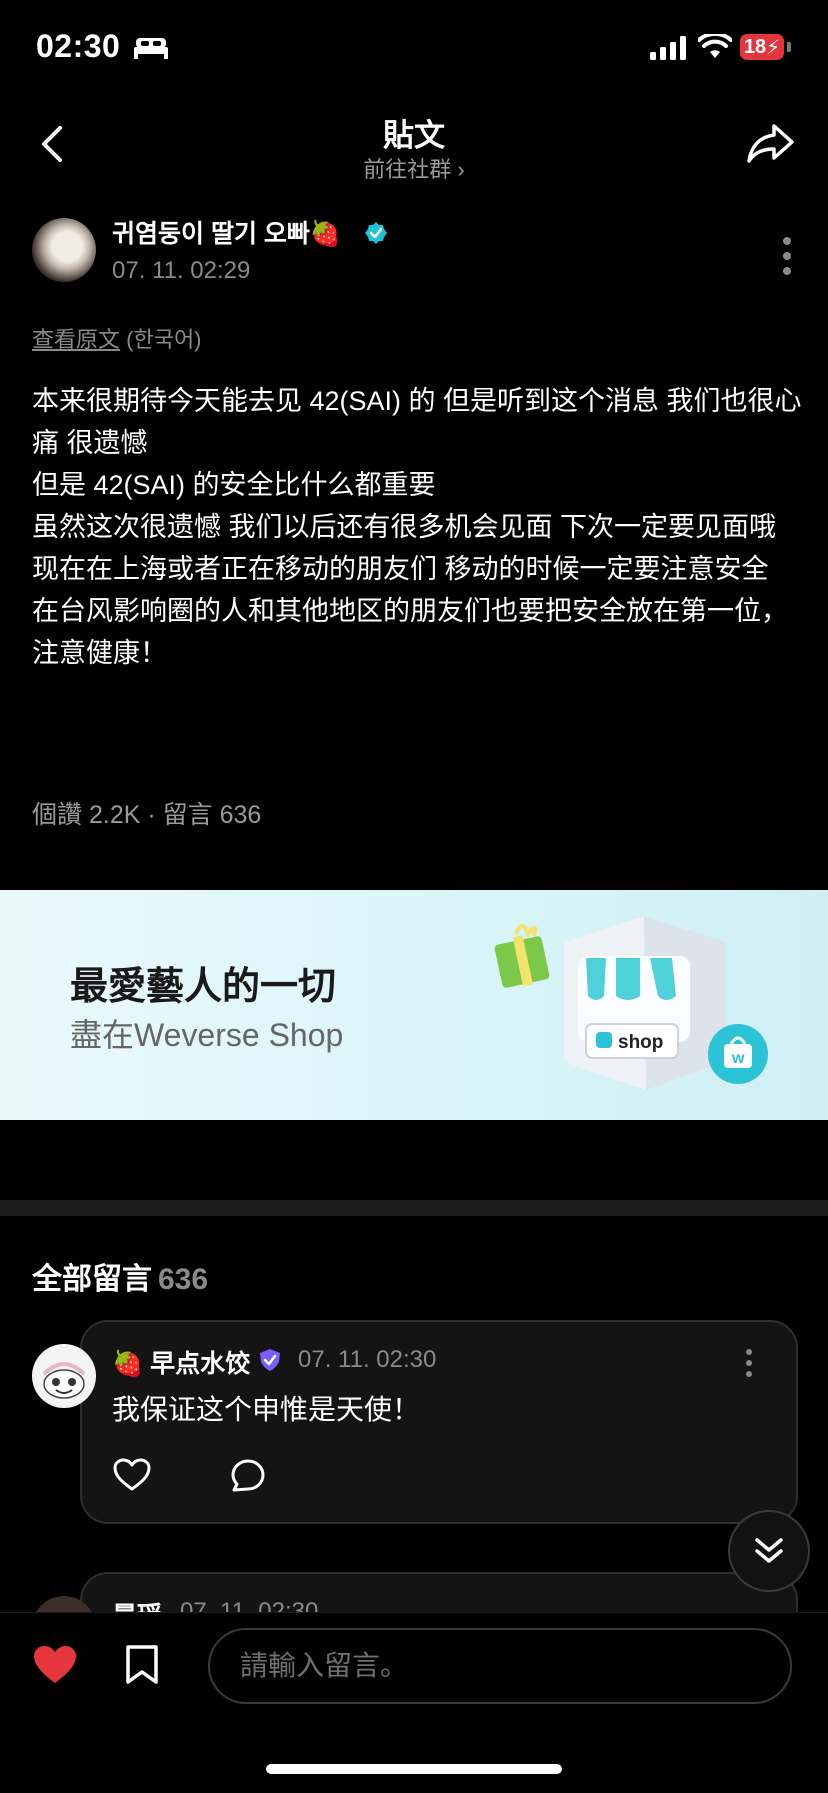 The image size is (828, 1793). What do you see at coordinates (762, 47) in the screenshot?
I see `battery-icon: 18 ⚡` at bounding box center [762, 47].